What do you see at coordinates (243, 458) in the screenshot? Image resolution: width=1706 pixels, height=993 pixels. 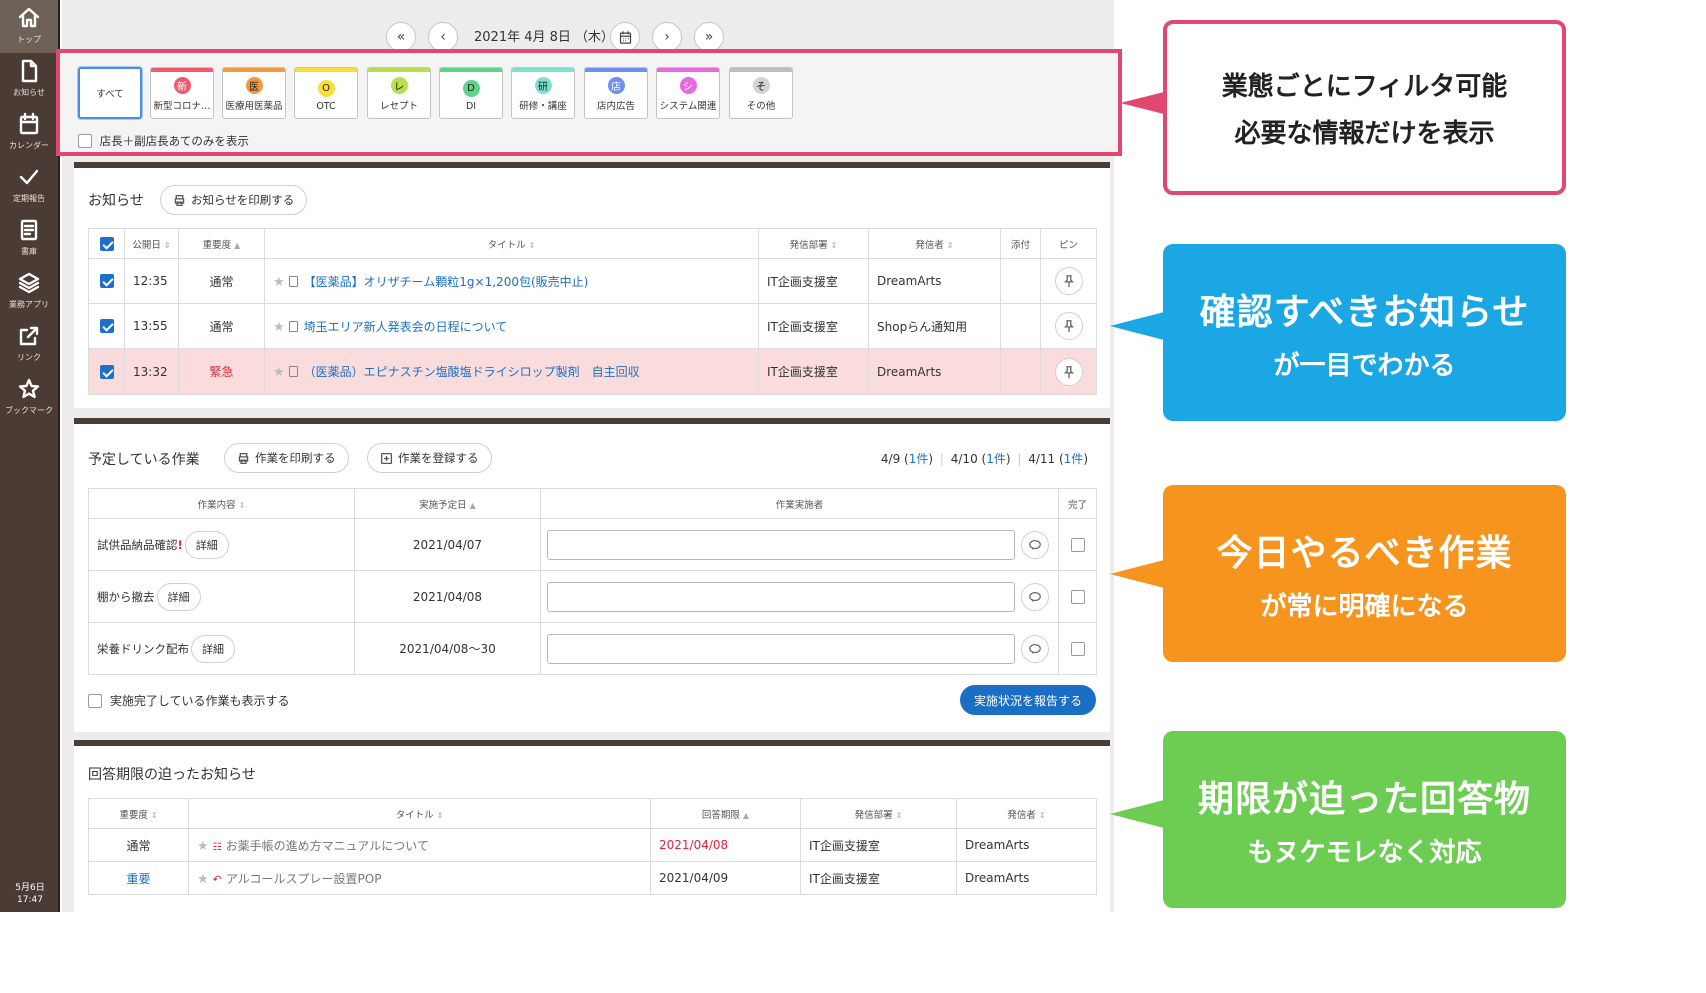 I see `printer-icon` at bounding box center [243, 458].